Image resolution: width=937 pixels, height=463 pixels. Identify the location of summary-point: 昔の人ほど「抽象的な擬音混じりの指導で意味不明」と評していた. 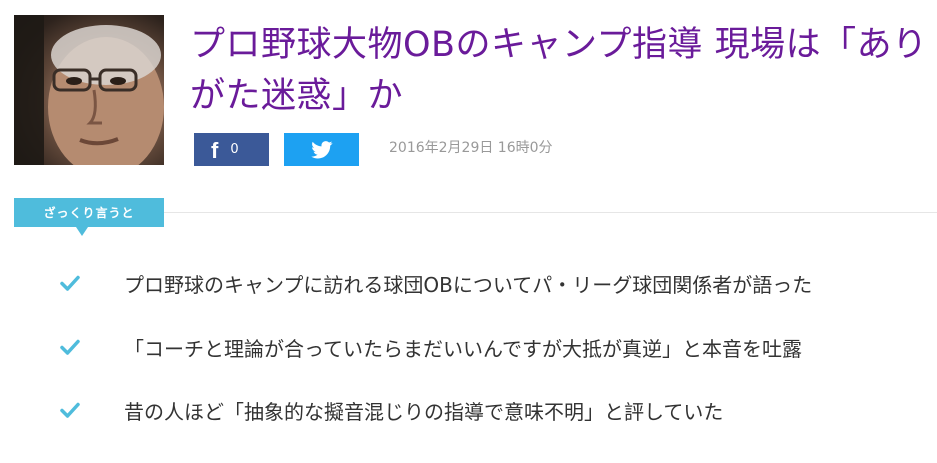
(495, 410).